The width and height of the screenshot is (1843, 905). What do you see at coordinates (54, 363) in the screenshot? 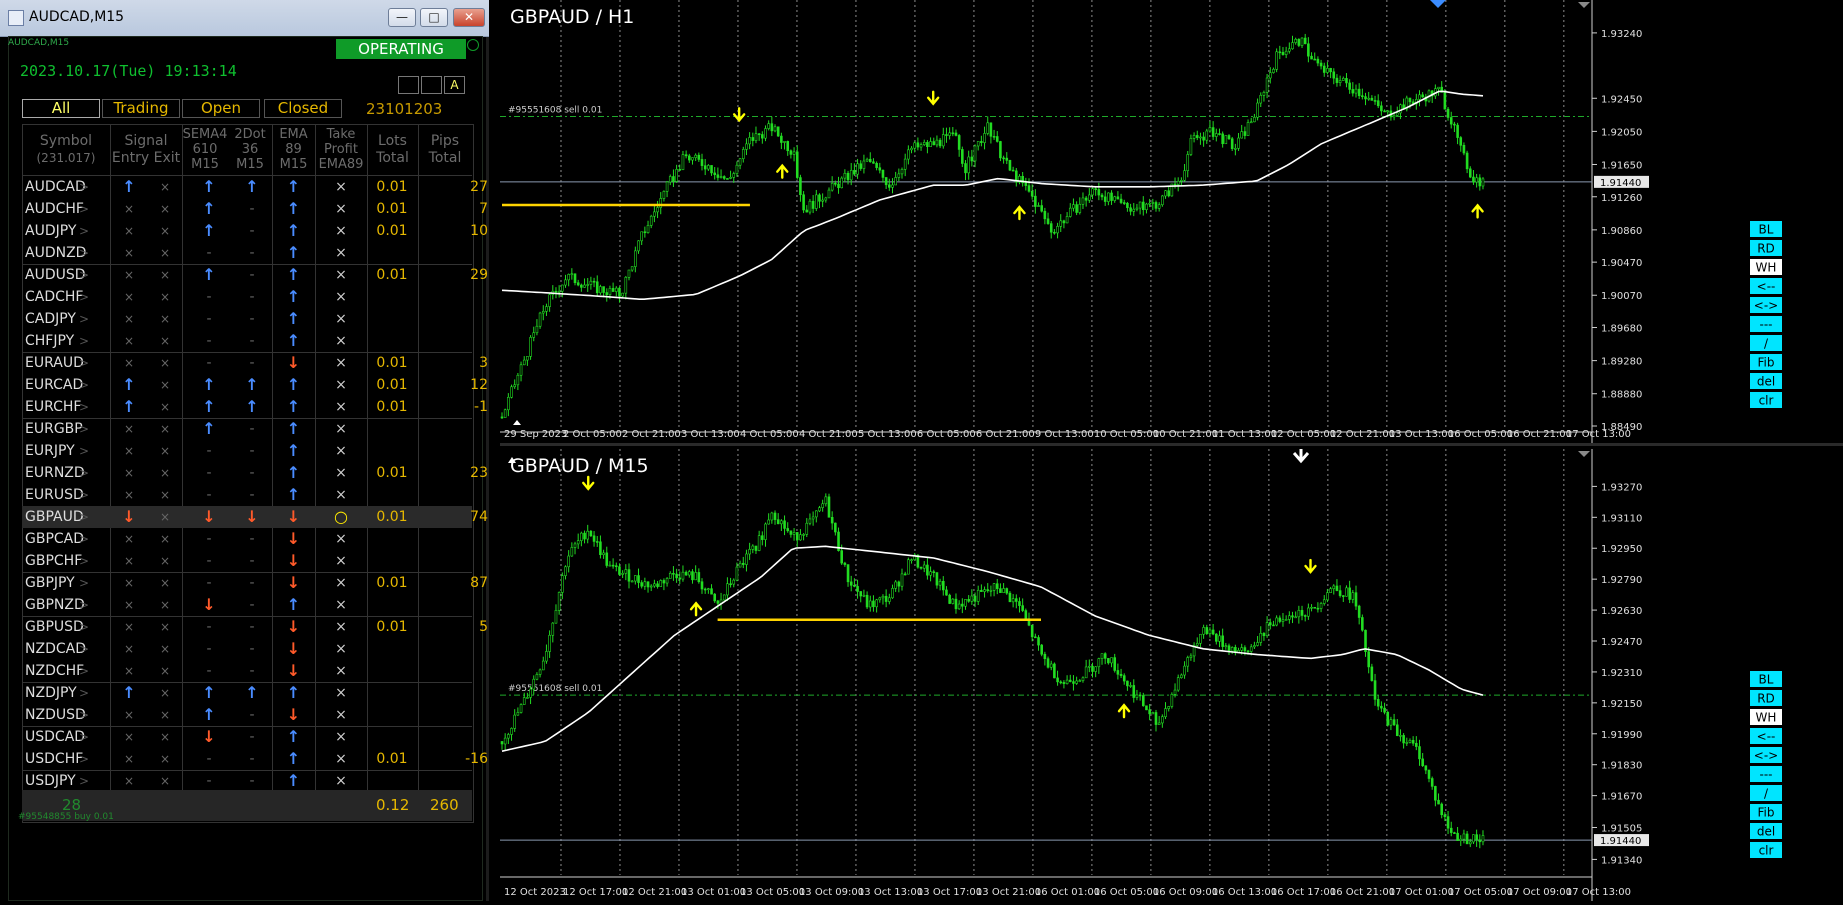
I see `row-symbol: EURAUD` at bounding box center [54, 363].